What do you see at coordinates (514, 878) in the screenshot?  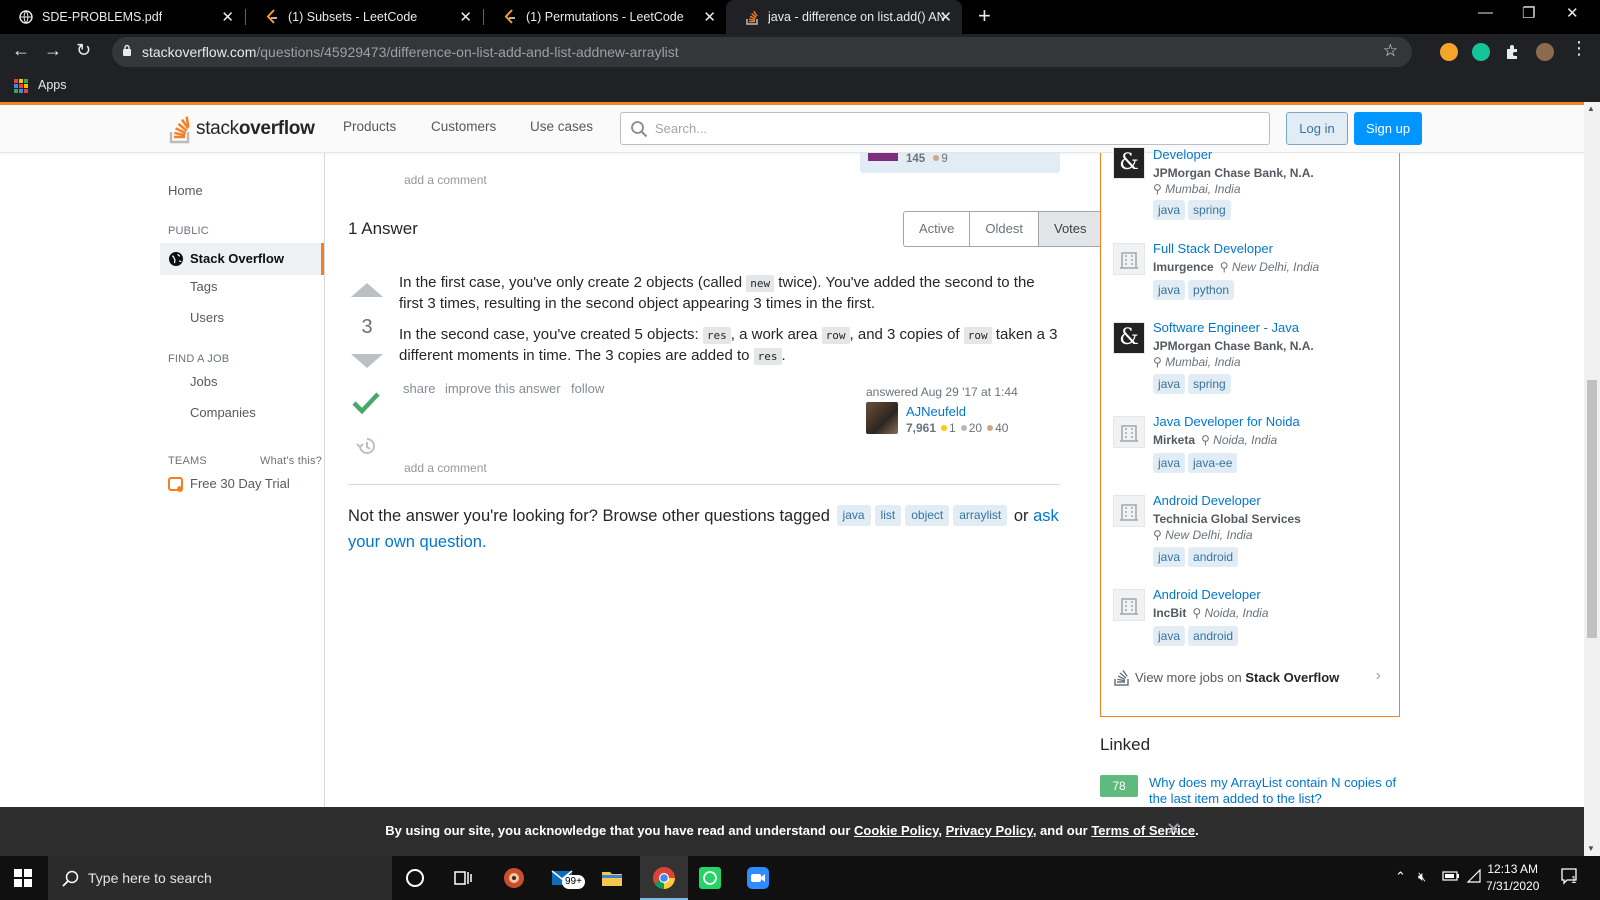 I see `media-player-icon` at bounding box center [514, 878].